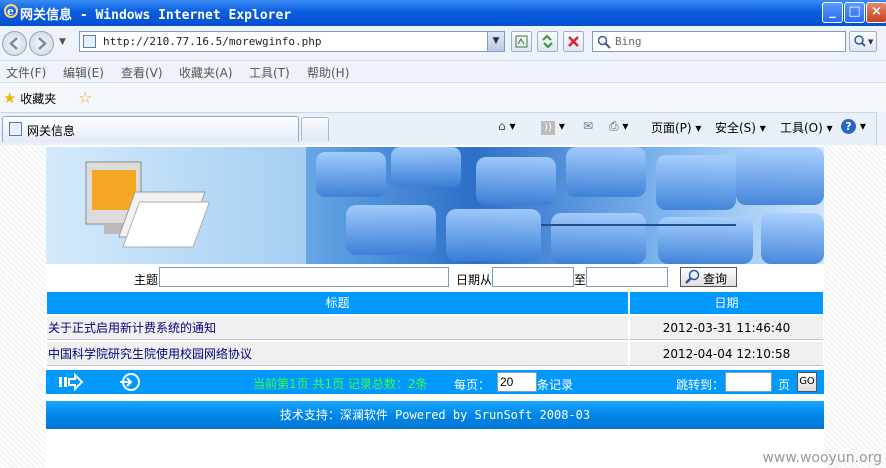  Describe the element at coordinates (627, 277) in the screenshot. I see `date-to-input` at that location.